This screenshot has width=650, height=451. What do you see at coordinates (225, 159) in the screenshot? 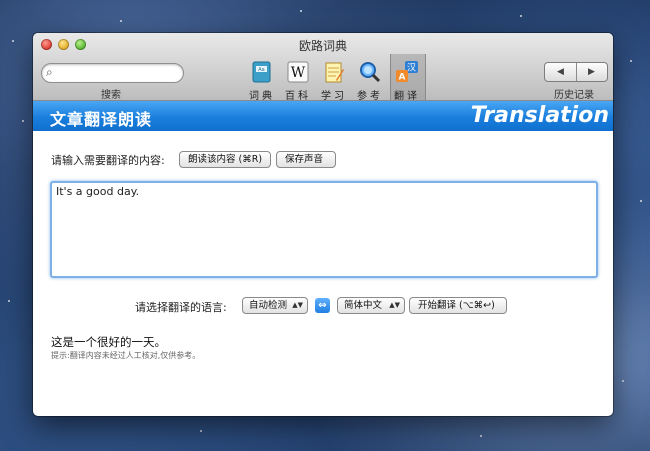
I see `read-aloud-button: 朗读该内容 (⌘R)` at bounding box center [225, 159].